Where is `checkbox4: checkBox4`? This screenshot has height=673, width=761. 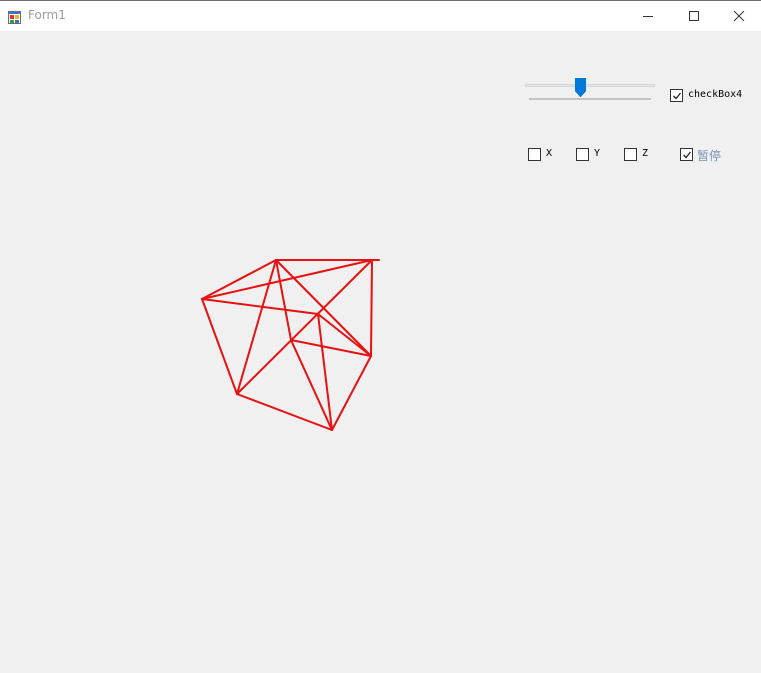 checkbox4: checkBox4 is located at coordinates (710, 96).